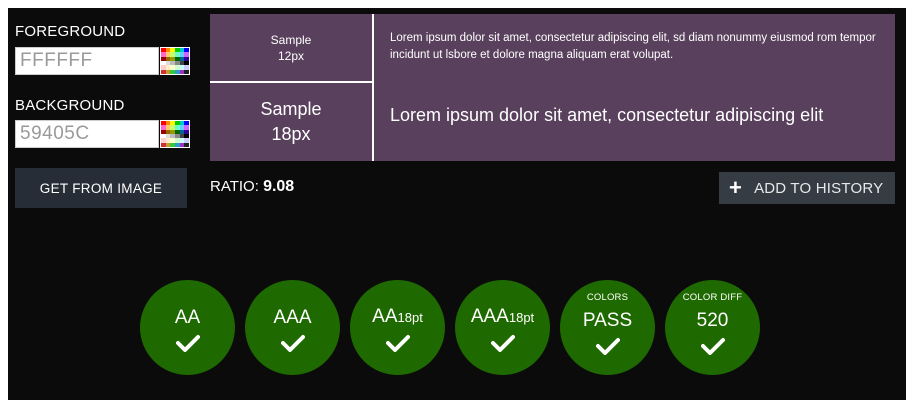 Image resolution: width=916 pixels, height=412 pixels. What do you see at coordinates (736, 187) in the screenshot?
I see `plus-icon: +` at bounding box center [736, 187].